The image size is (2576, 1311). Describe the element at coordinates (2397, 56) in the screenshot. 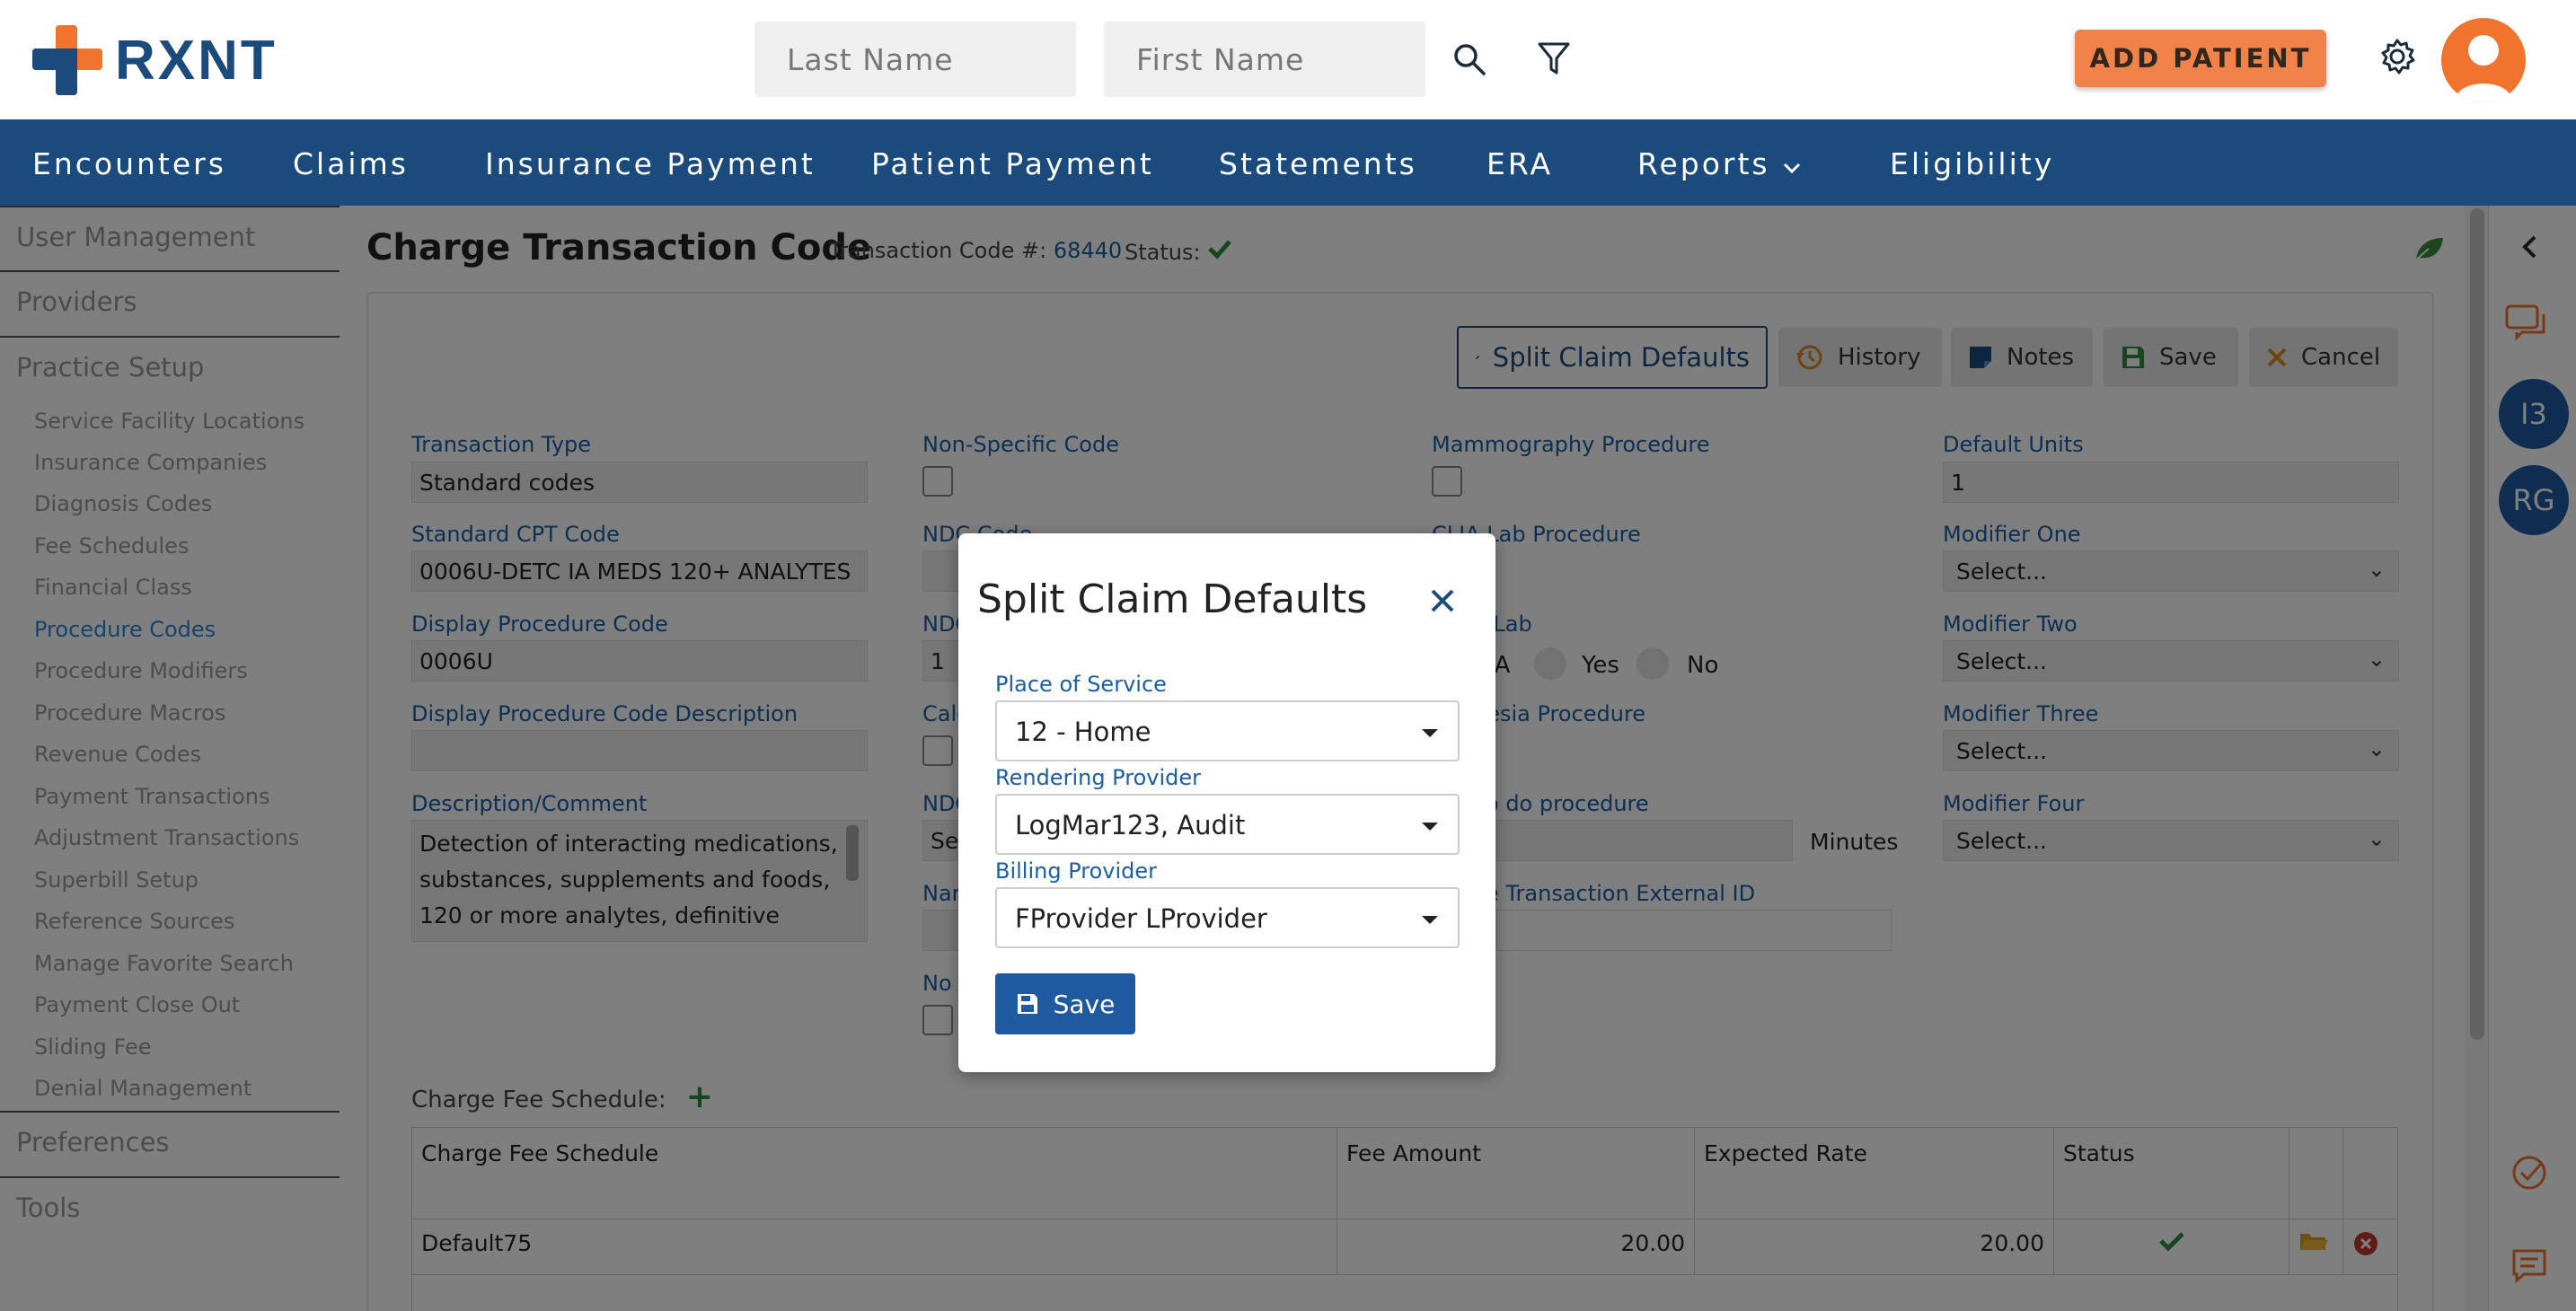

I see `gear-icon` at that location.